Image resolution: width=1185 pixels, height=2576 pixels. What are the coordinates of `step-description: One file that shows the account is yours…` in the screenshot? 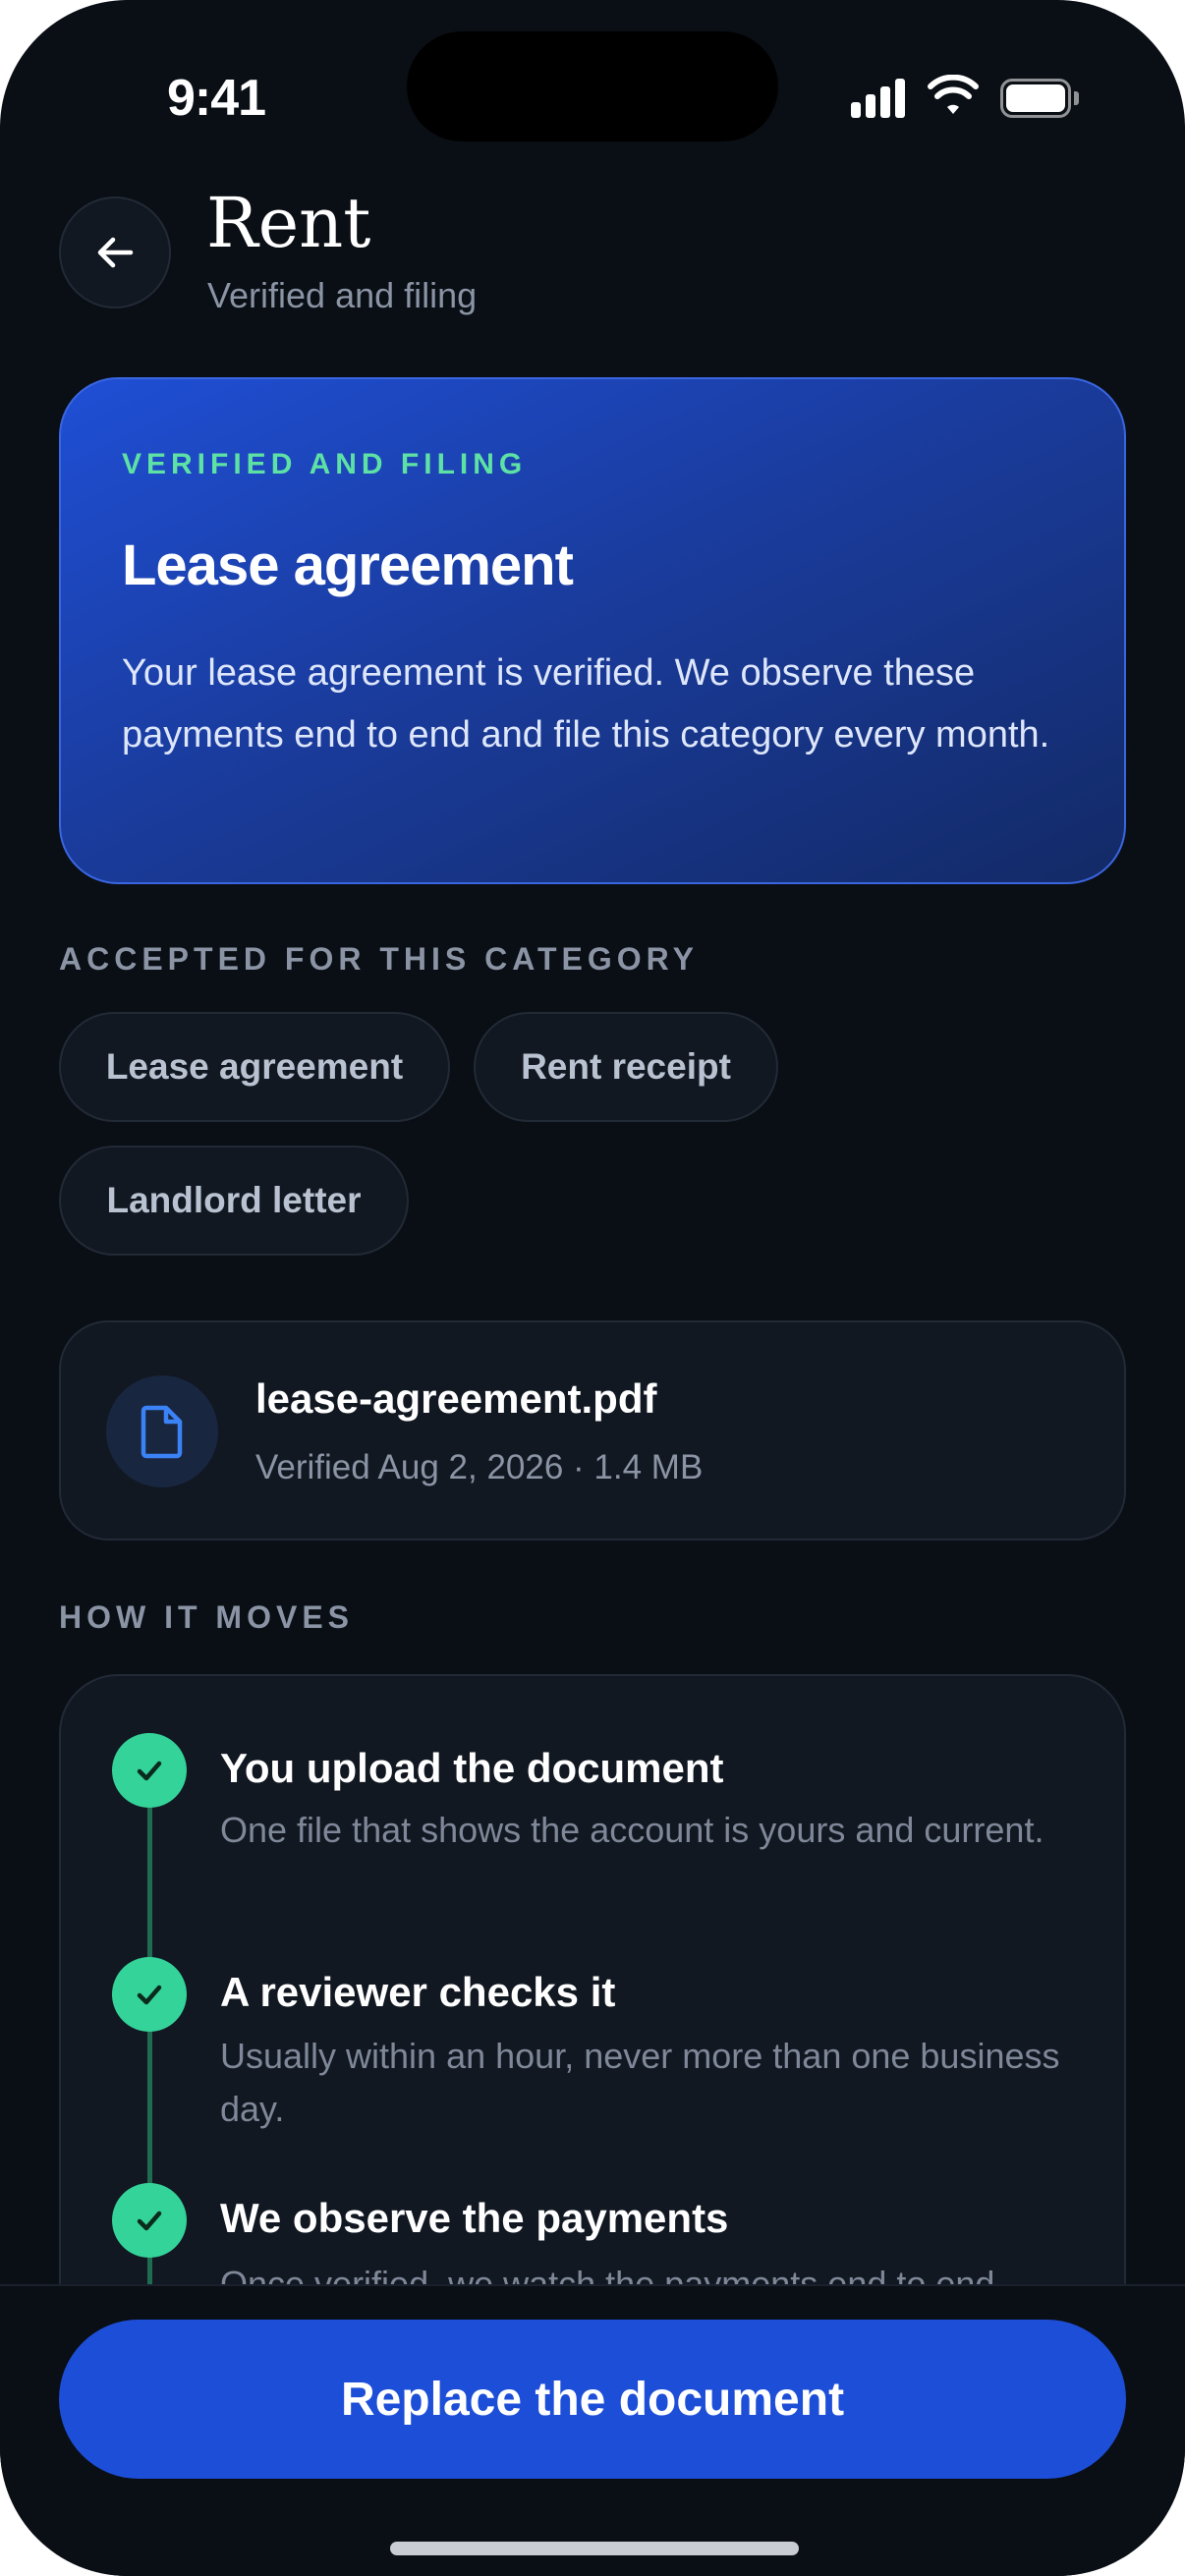 It's located at (632, 1830).